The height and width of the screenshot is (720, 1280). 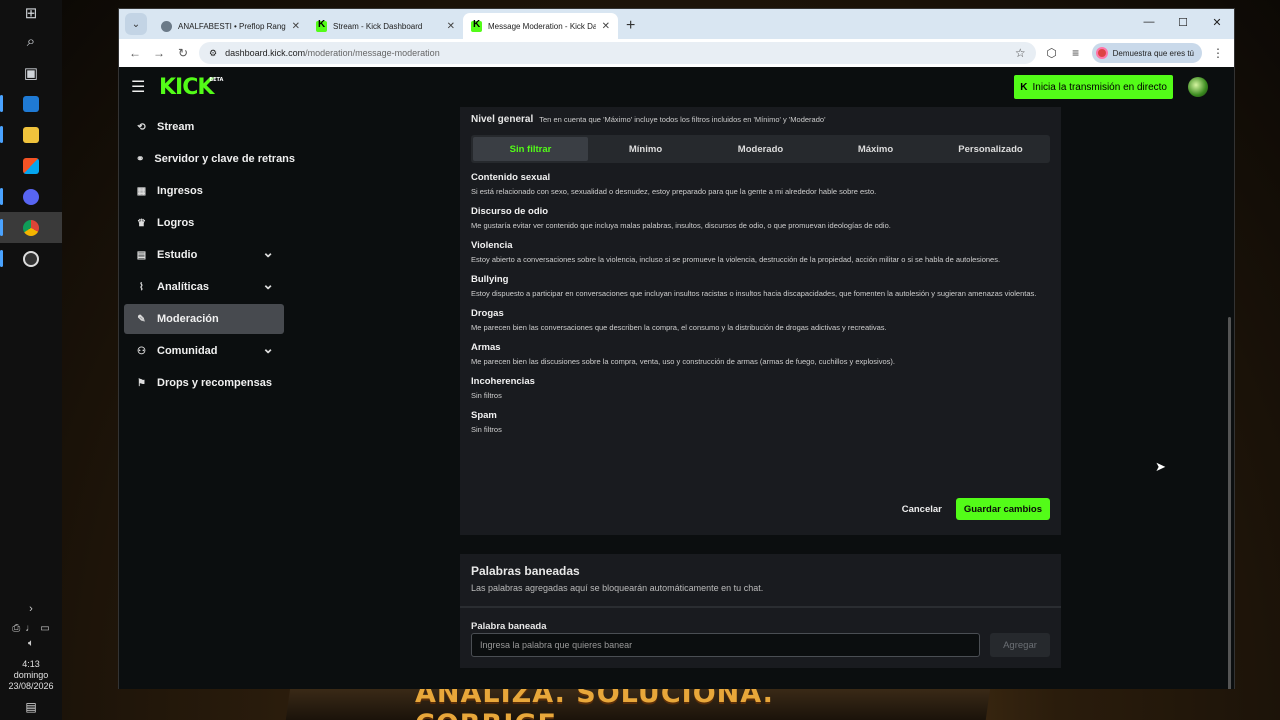 What do you see at coordinates (31, 165) in the screenshot?
I see `store-icon` at bounding box center [31, 165].